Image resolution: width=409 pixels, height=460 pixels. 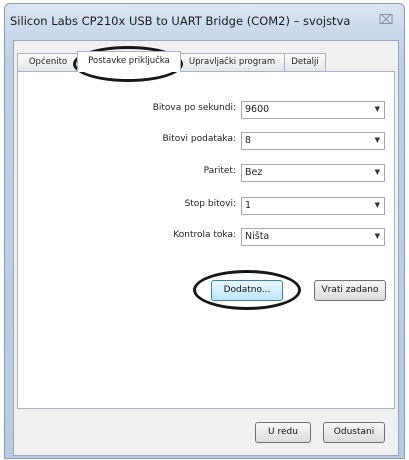 What do you see at coordinates (313, 110) in the screenshot?
I see `bits-per-second-select: 9600 ▼` at bounding box center [313, 110].